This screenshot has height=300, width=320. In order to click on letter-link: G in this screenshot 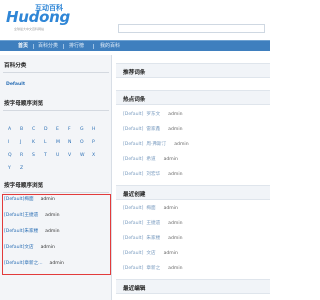, I will do `click(82, 129)`.